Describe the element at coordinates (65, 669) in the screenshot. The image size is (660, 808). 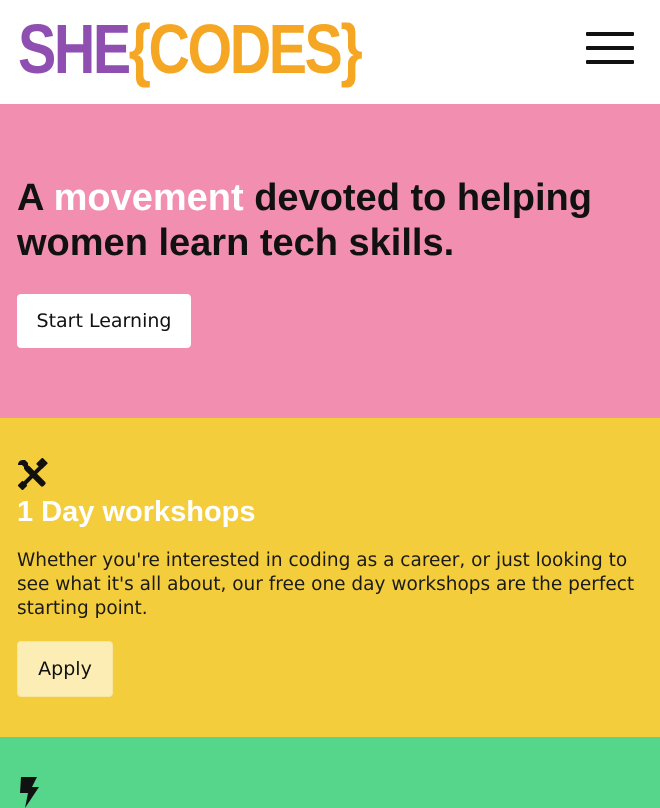
I see `apply-button: Apply` at that location.